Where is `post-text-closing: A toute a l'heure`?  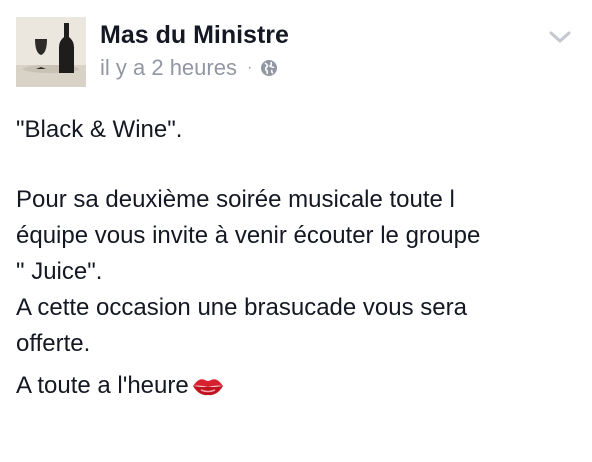
post-text-closing: A toute a l'heure is located at coordinates (296, 386).